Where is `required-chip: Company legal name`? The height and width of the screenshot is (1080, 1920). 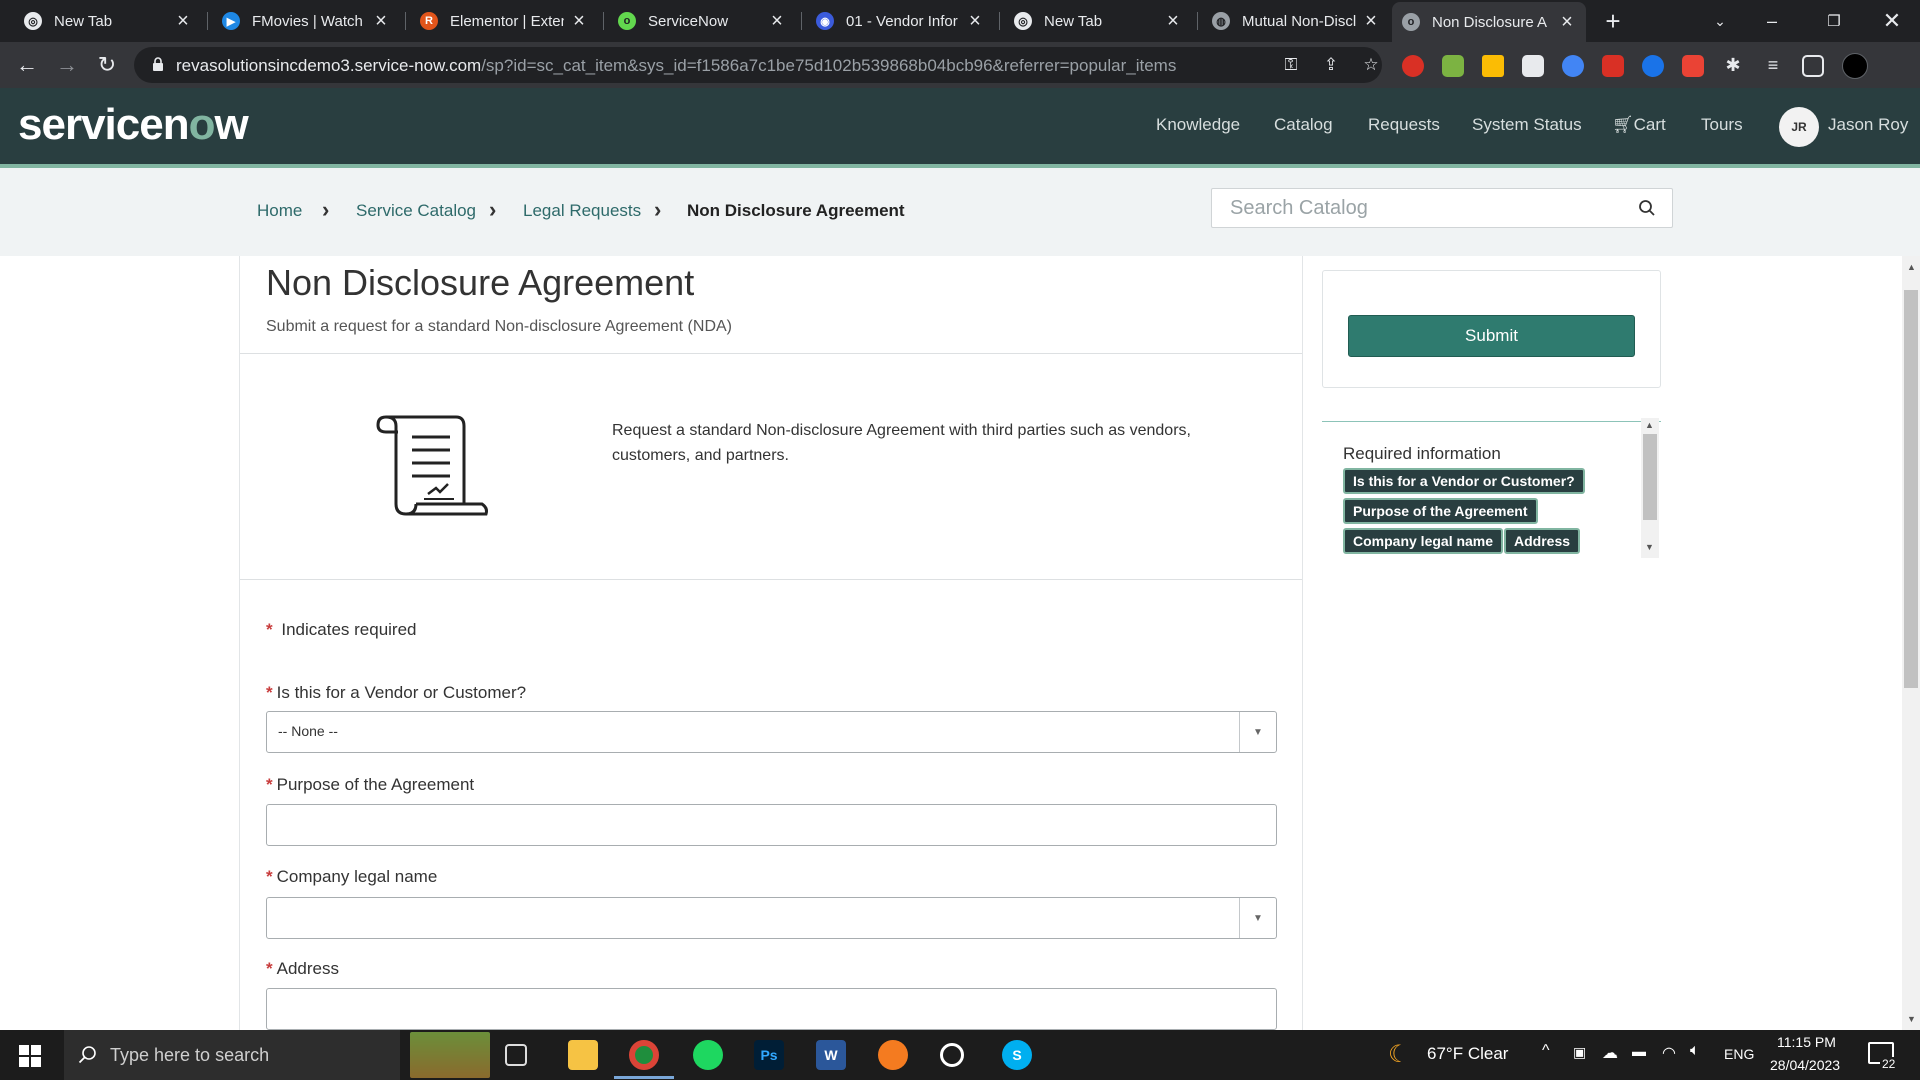 required-chip: Company legal name is located at coordinates (1423, 541).